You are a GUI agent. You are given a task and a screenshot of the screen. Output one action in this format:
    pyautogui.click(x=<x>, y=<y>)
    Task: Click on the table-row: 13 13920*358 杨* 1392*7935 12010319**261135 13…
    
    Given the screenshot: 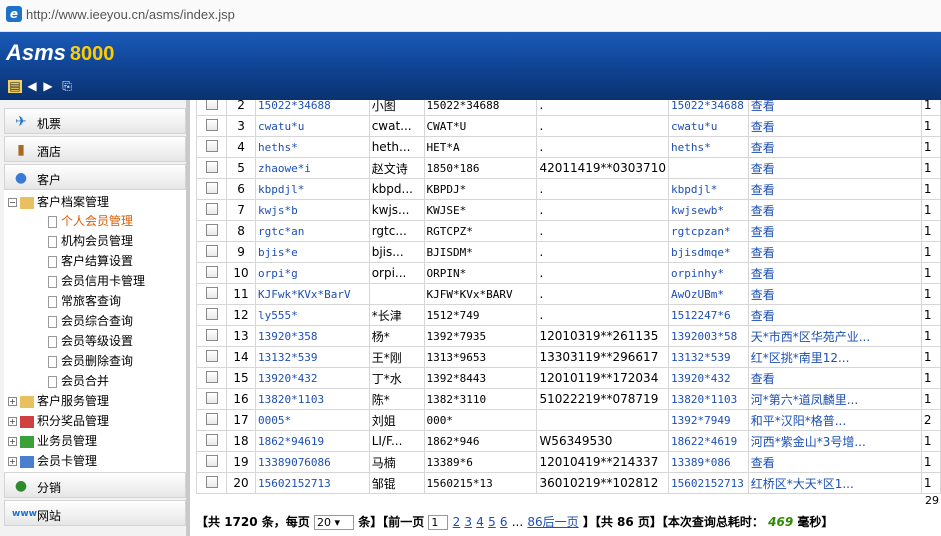 What is the action you would take?
    pyautogui.click(x=568, y=336)
    